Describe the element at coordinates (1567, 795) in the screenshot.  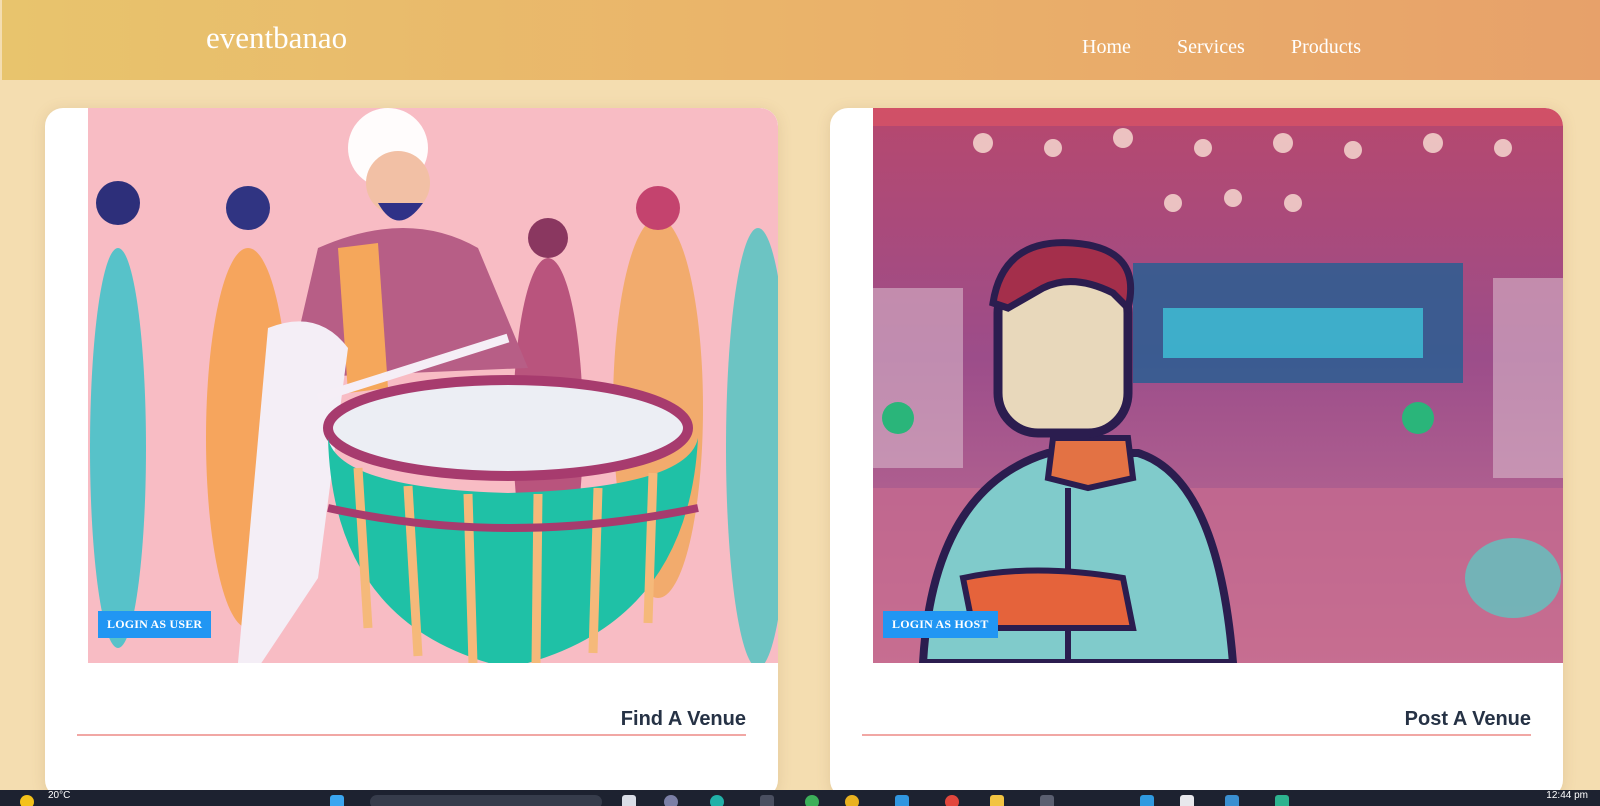
I see `taskbar-clock: 12:44 pm` at that location.